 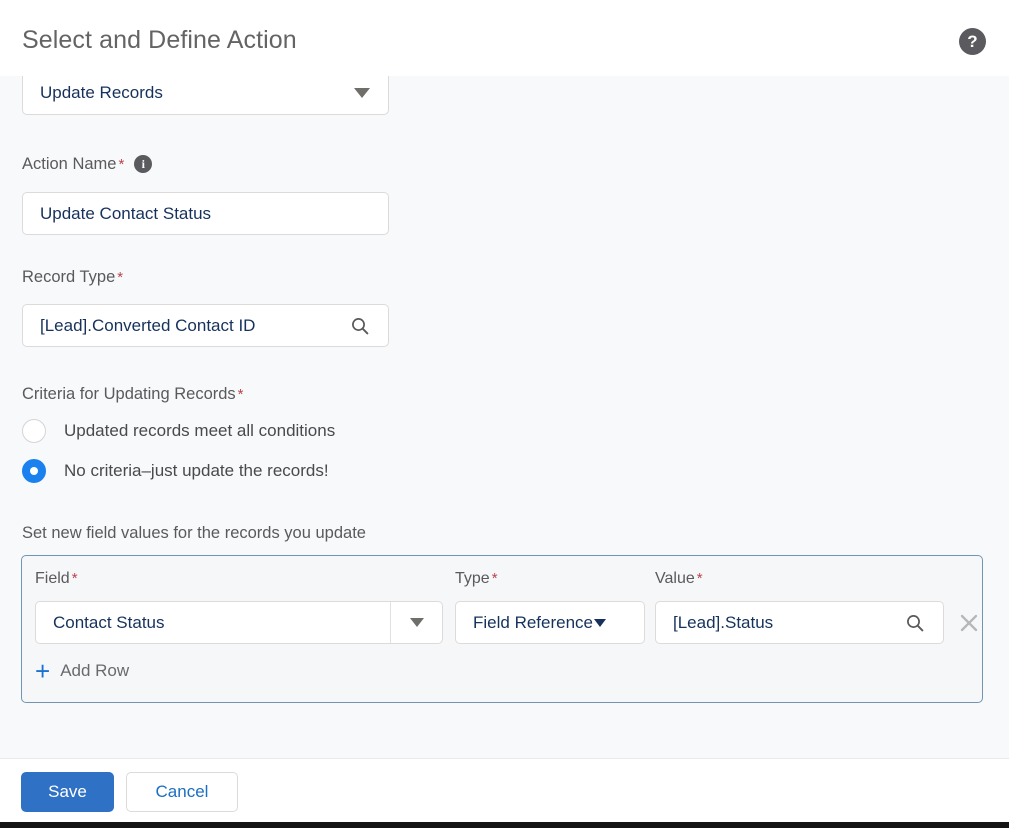 What do you see at coordinates (675, 578) in the screenshot?
I see `column-header-value-text: Value` at bounding box center [675, 578].